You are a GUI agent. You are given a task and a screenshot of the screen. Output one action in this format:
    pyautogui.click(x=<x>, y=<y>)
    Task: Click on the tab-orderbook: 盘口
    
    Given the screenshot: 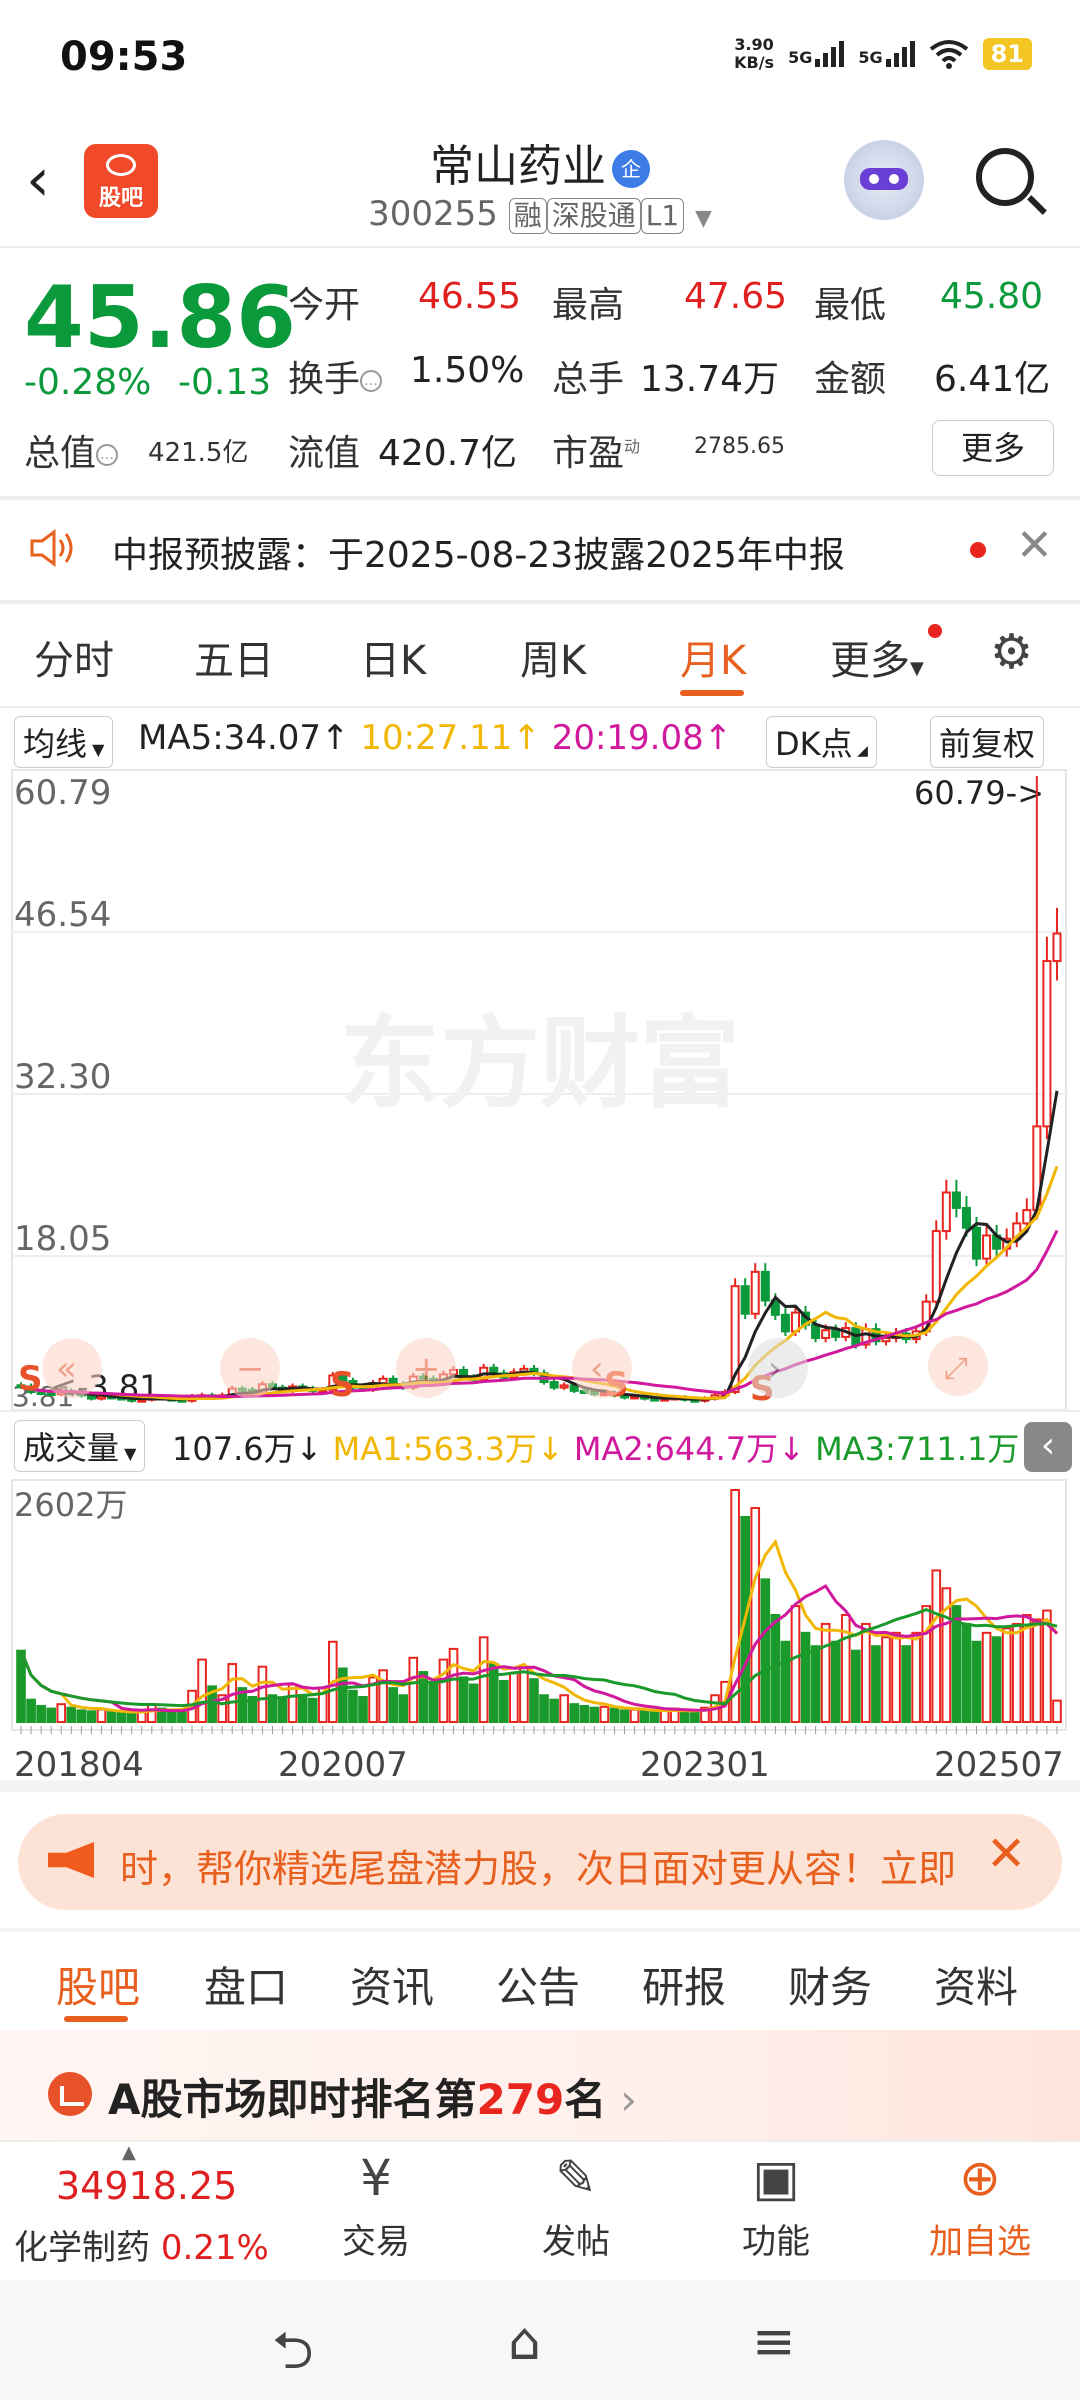 What is the action you would take?
    pyautogui.click(x=246, y=1984)
    